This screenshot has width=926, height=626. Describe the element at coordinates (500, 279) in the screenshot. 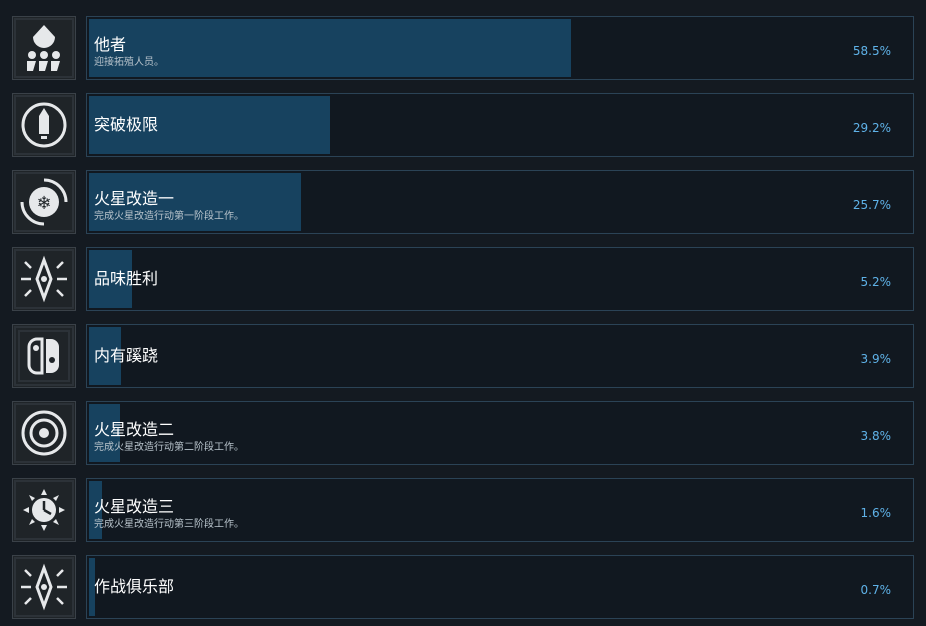

I see `achievement-panel: 品味胜利 5.2%` at that location.